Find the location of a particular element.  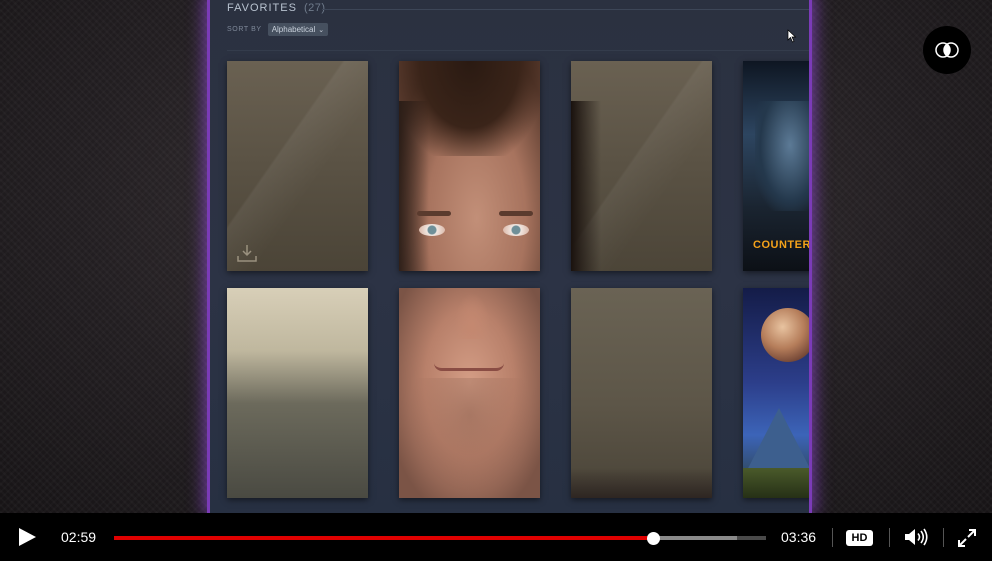

planet is located at coordinates (785, 335).